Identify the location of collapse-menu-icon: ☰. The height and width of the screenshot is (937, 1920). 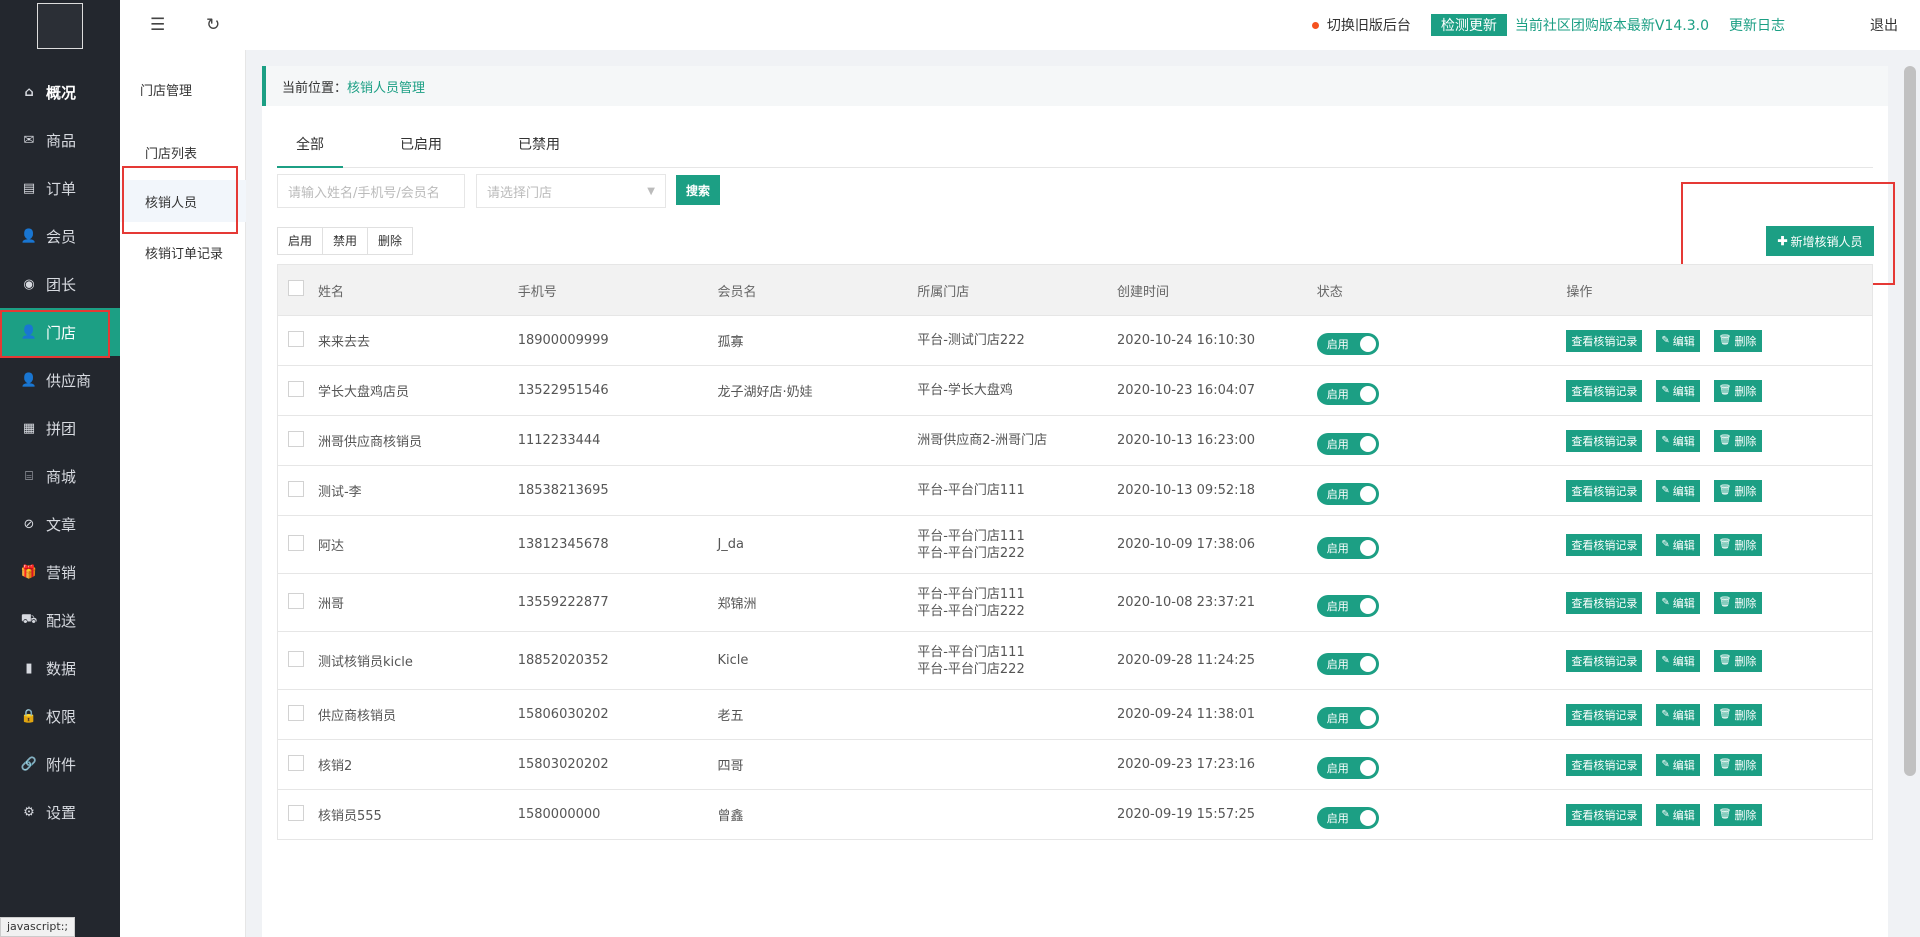
(157, 25).